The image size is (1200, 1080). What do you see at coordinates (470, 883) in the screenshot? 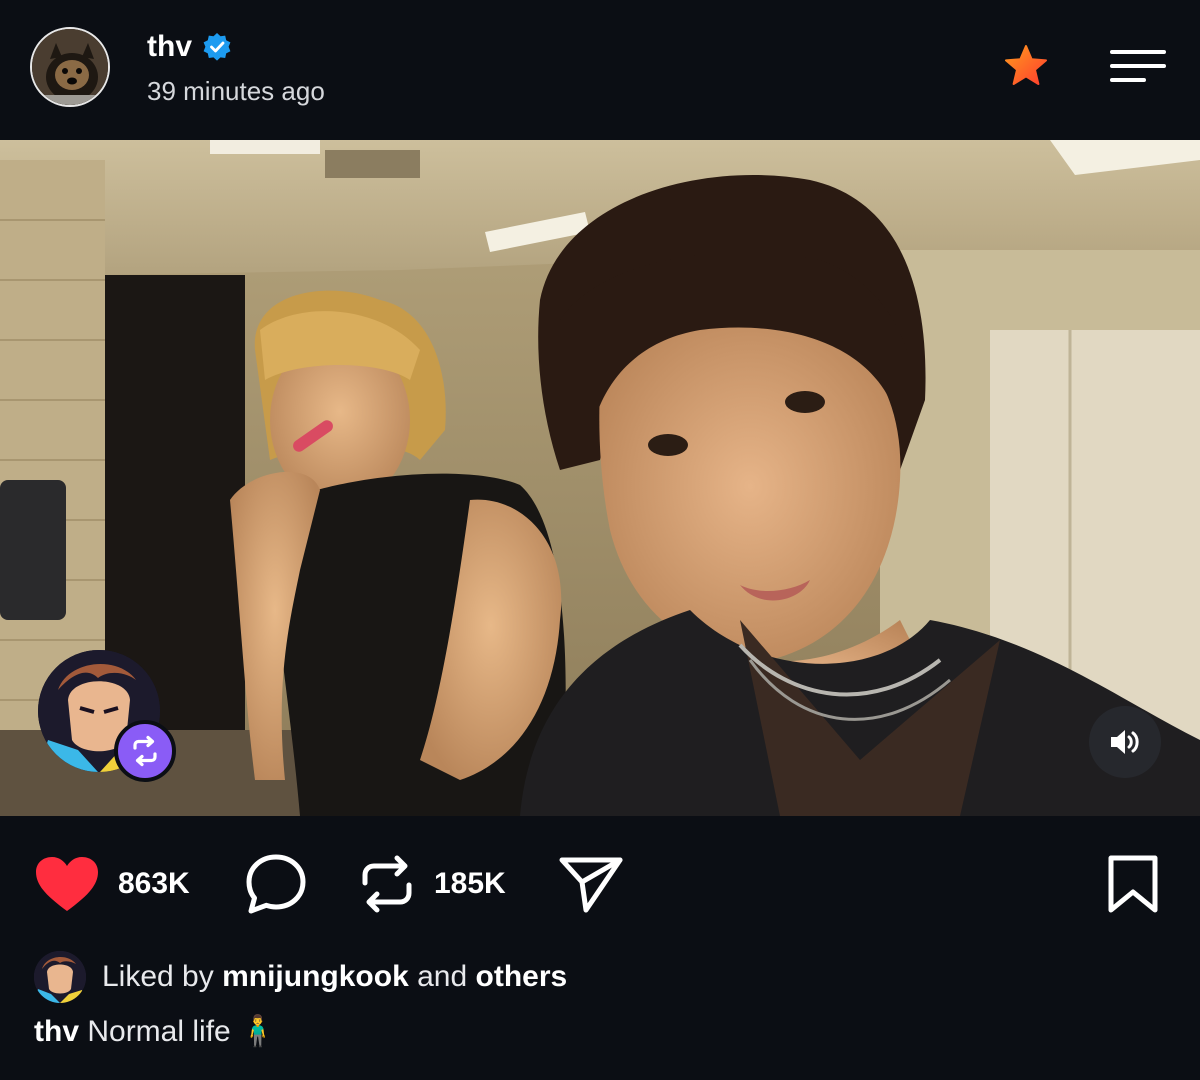
I see `repost-count: 185K` at bounding box center [470, 883].